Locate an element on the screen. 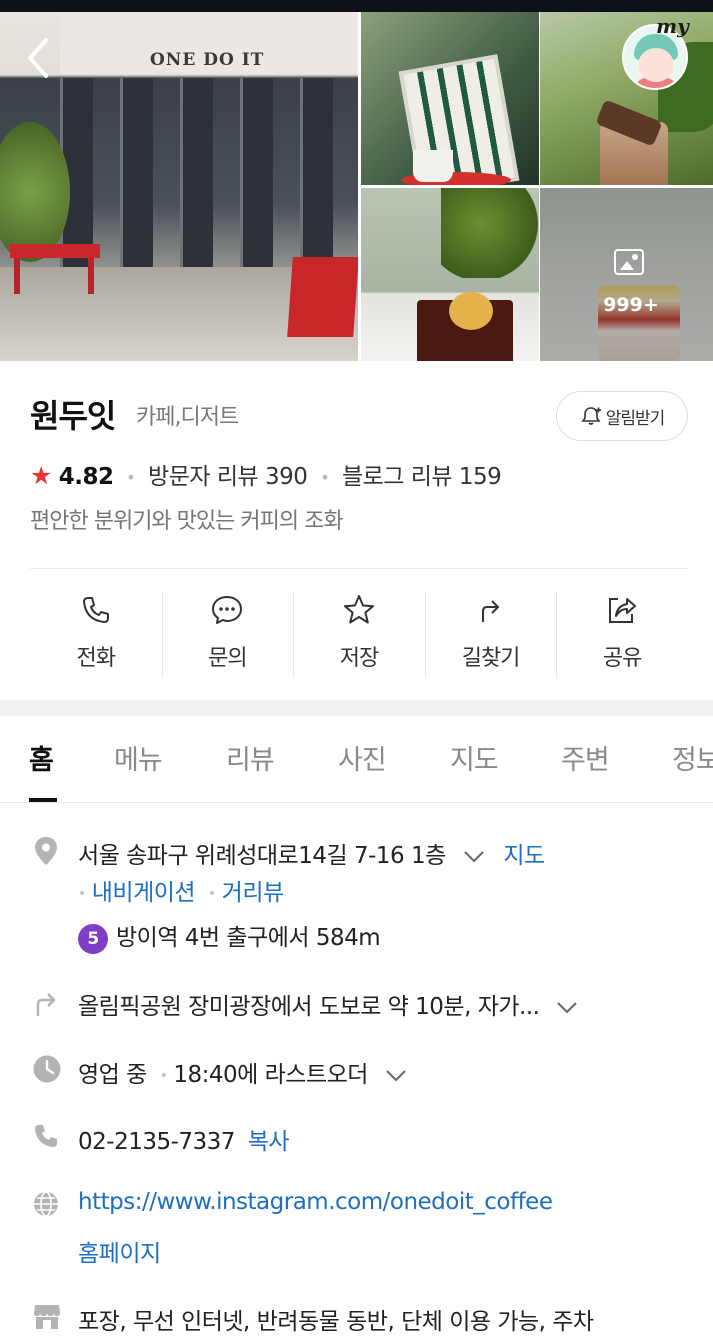 This screenshot has height=1344, width=713. rating-score: 4.82 is located at coordinates (86, 477).